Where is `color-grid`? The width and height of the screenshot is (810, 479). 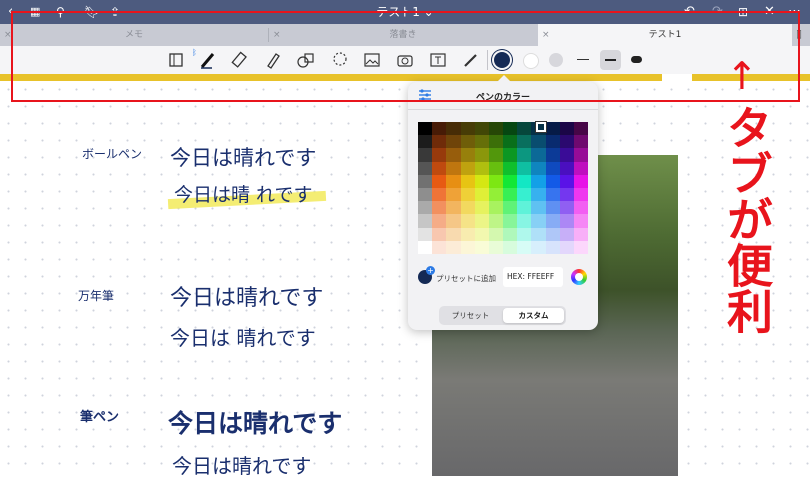 color-grid is located at coordinates (503, 188).